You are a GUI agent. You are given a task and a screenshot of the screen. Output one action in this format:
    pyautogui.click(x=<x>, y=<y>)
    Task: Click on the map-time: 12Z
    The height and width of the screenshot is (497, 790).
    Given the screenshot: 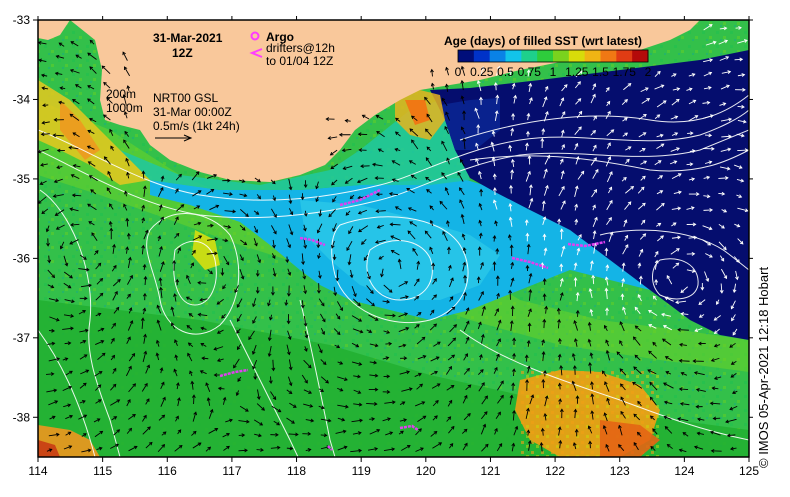 What is the action you would take?
    pyautogui.click(x=182, y=53)
    